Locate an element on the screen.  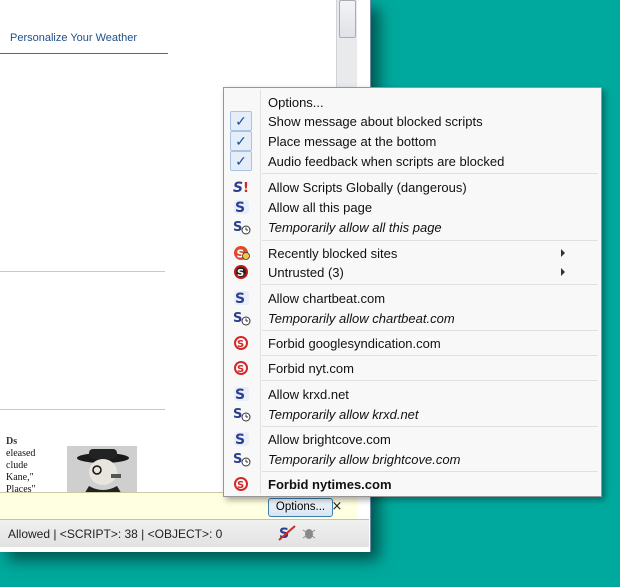
menu-item-label: Allow krxd.net is located at coordinates (308, 394).